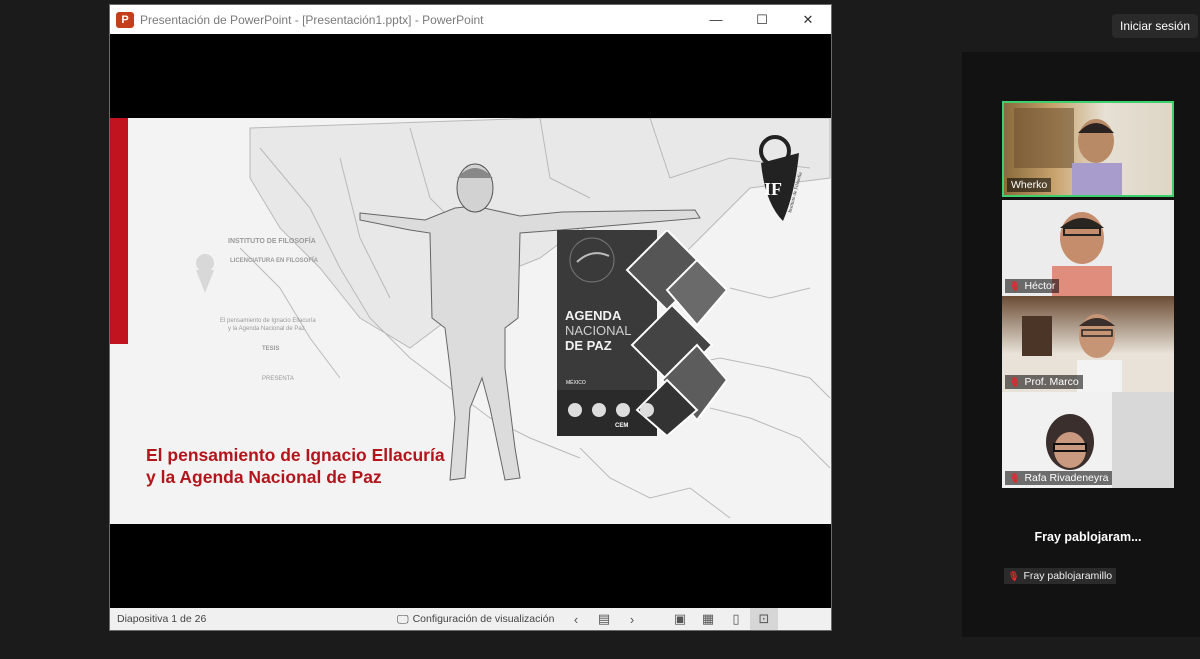 The image size is (1200, 659). What do you see at coordinates (764, 619) in the screenshot?
I see `presenter-view-icon: ⊡` at bounding box center [764, 619].